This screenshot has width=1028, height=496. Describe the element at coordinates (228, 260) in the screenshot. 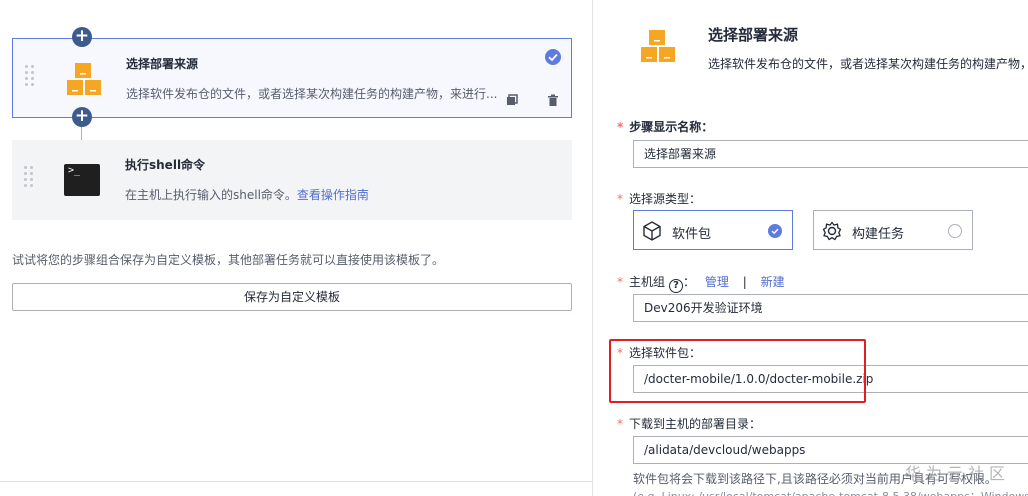

I see `template-hint: 试试将您的步骤组合保存为自定义模板，其他部署任务就可以直接使用该模板了。` at that location.